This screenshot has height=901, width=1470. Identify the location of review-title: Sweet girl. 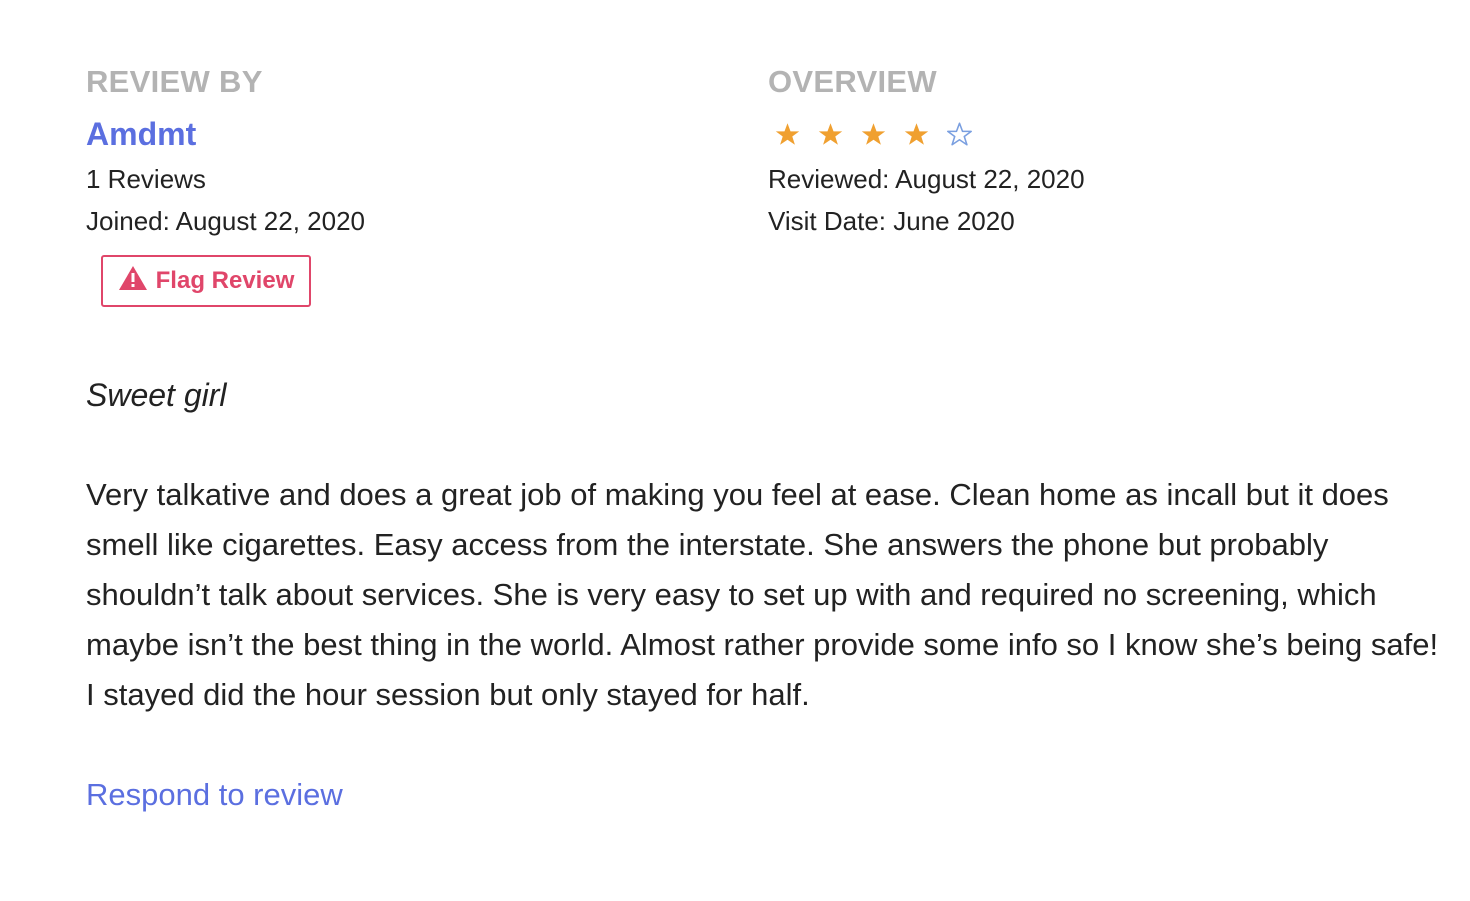
(156, 395).